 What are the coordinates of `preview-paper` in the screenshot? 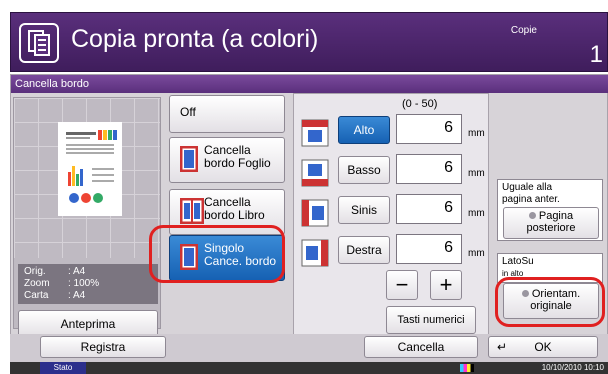 It's located at (90, 169).